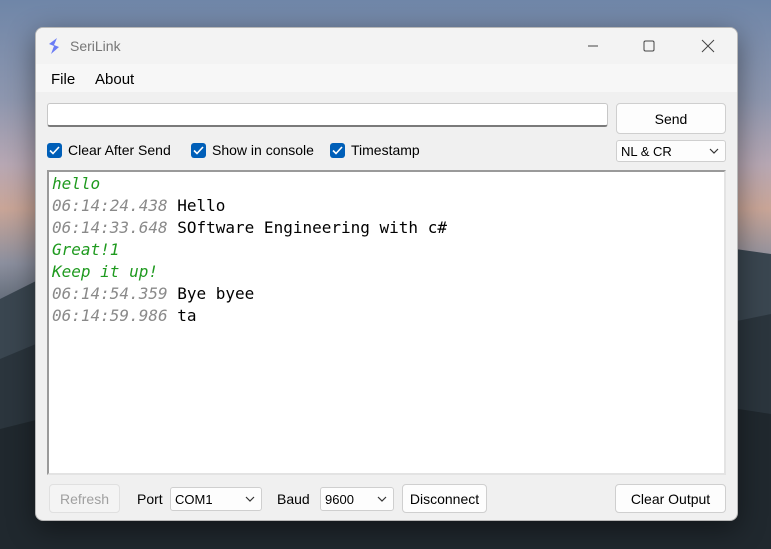  Describe the element at coordinates (216, 499) in the screenshot. I see `port-select: COM1` at that location.